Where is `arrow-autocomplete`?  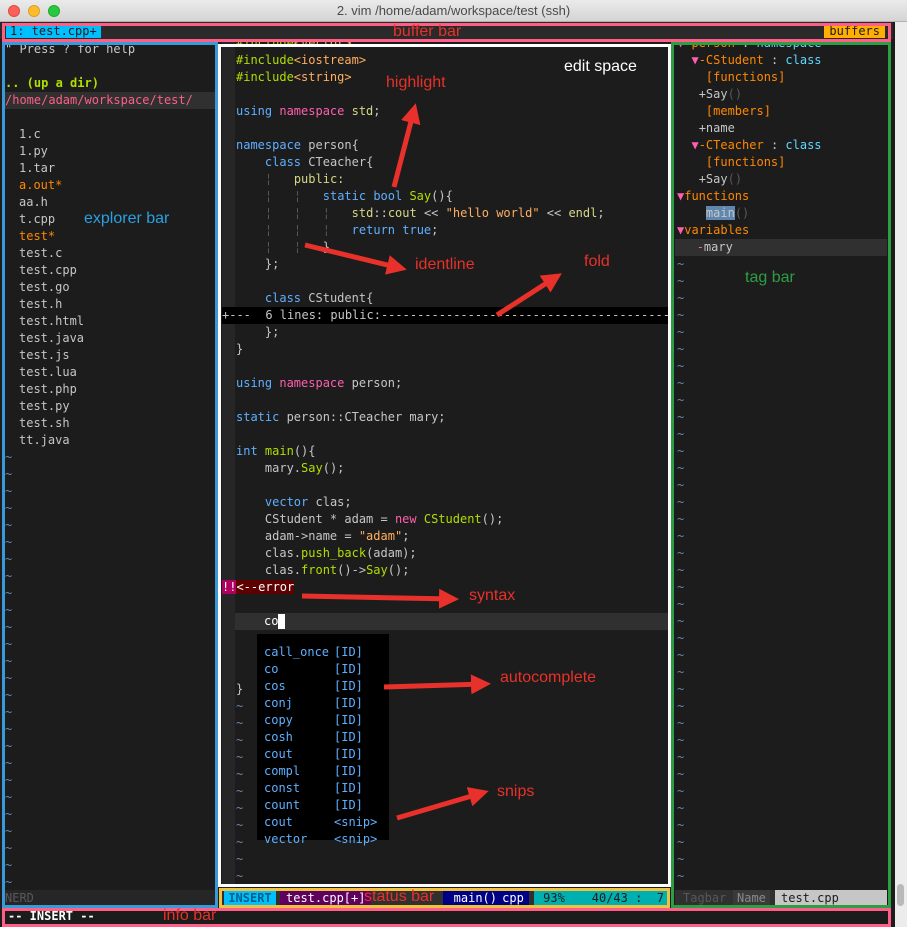
arrow-autocomplete is located at coordinates (437, 684).